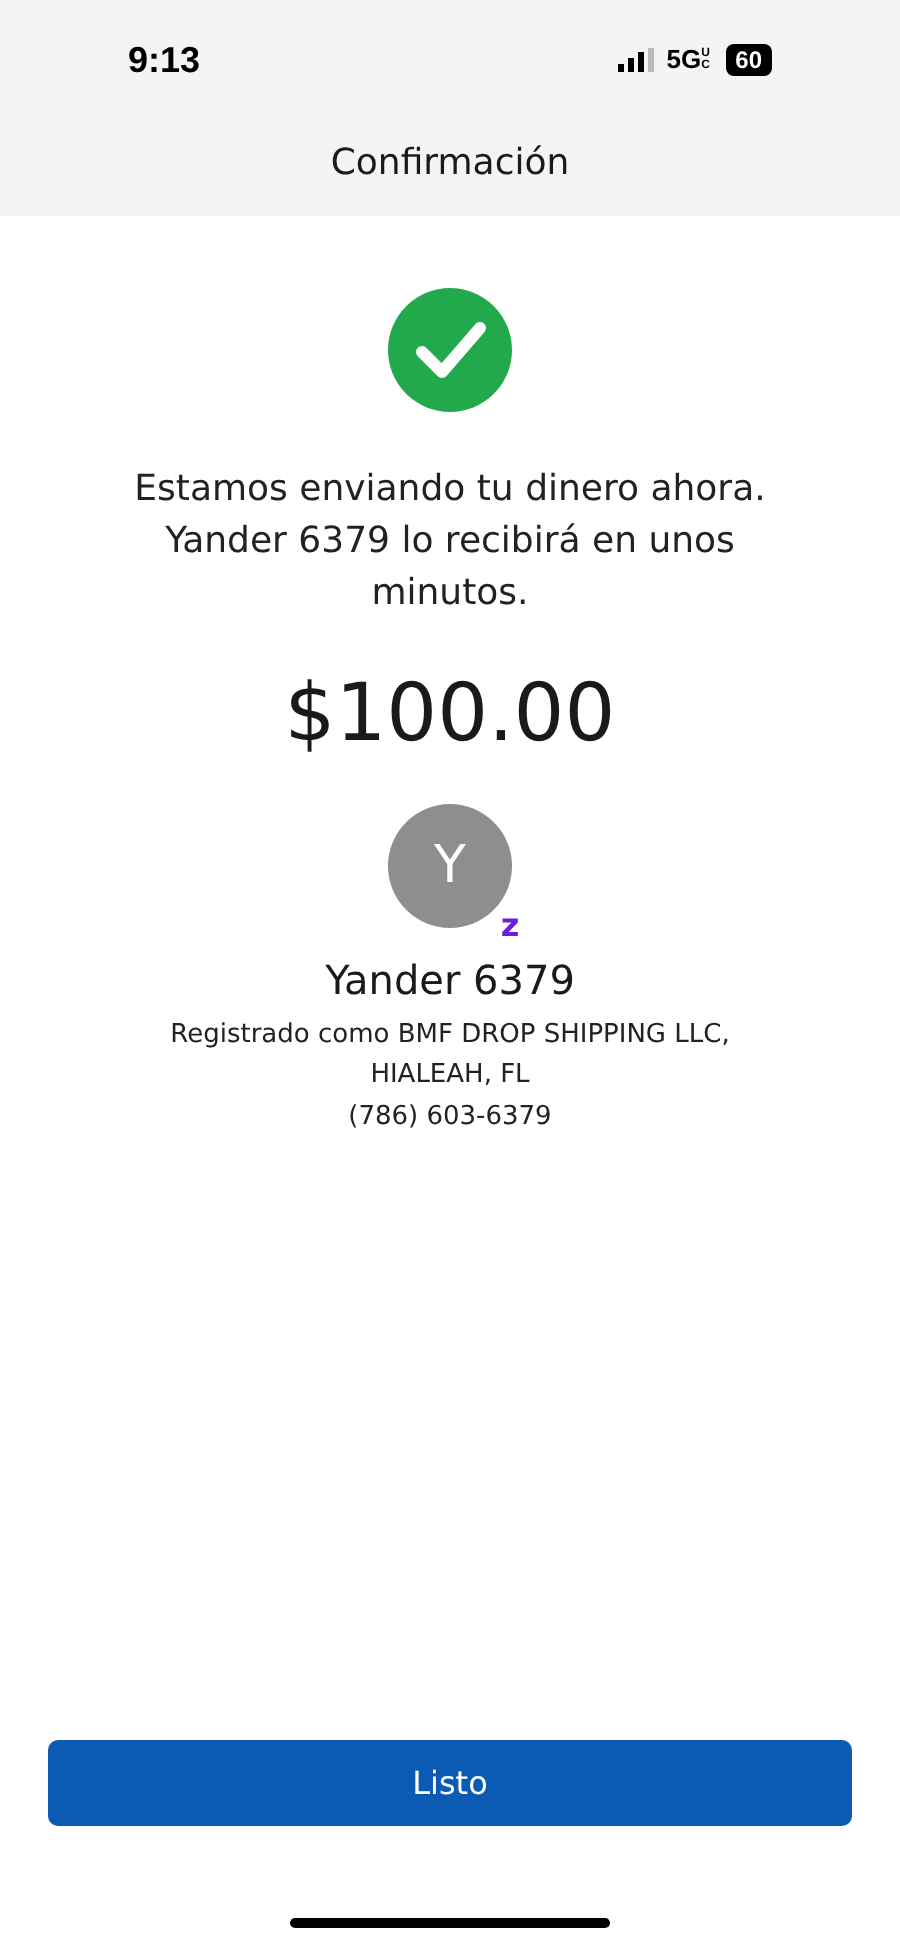 The image size is (900, 1950). What do you see at coordinates (450, 1118) in the screenshot?
I see `recipient-phone: (786) 603-6379` at bounding box center [450, 1118].